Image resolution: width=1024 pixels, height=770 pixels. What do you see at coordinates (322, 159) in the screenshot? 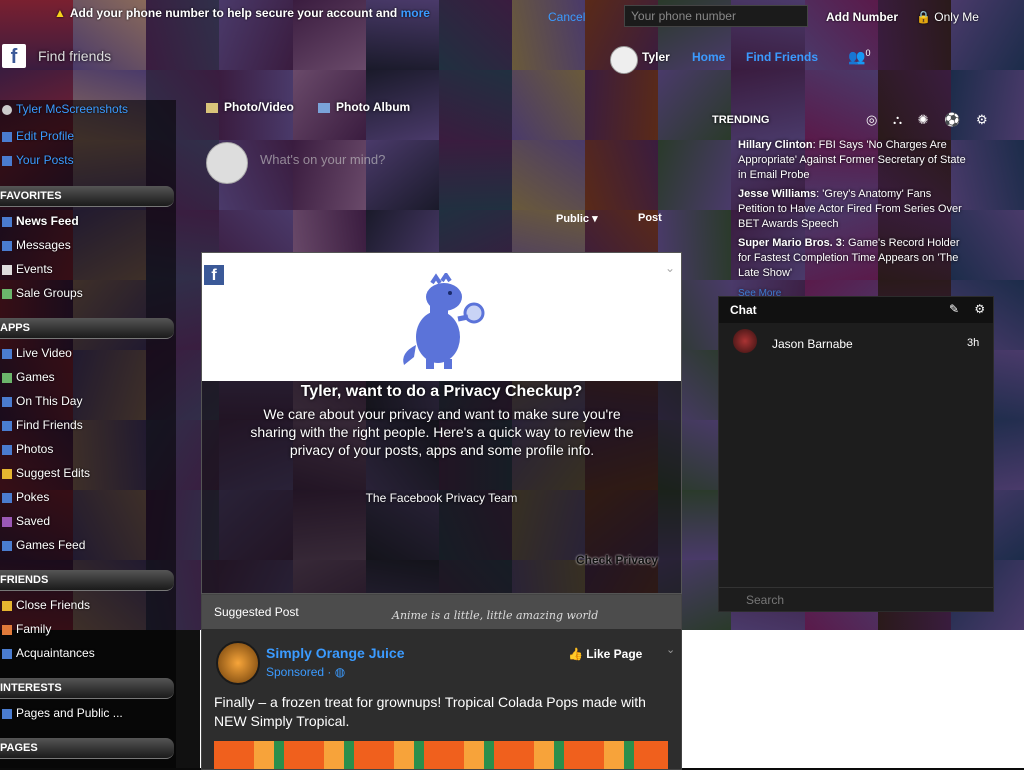
I see `status-input: What's on your mind?` at bounding box center [322, 159].